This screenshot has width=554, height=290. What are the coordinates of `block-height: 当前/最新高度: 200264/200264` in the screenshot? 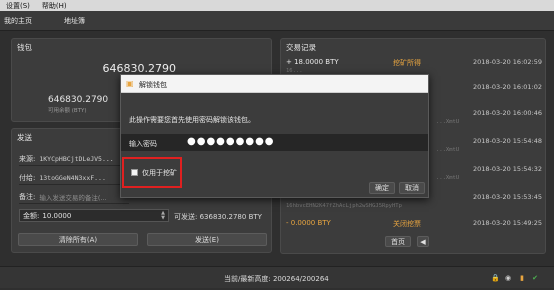 It's located at (276, 279).